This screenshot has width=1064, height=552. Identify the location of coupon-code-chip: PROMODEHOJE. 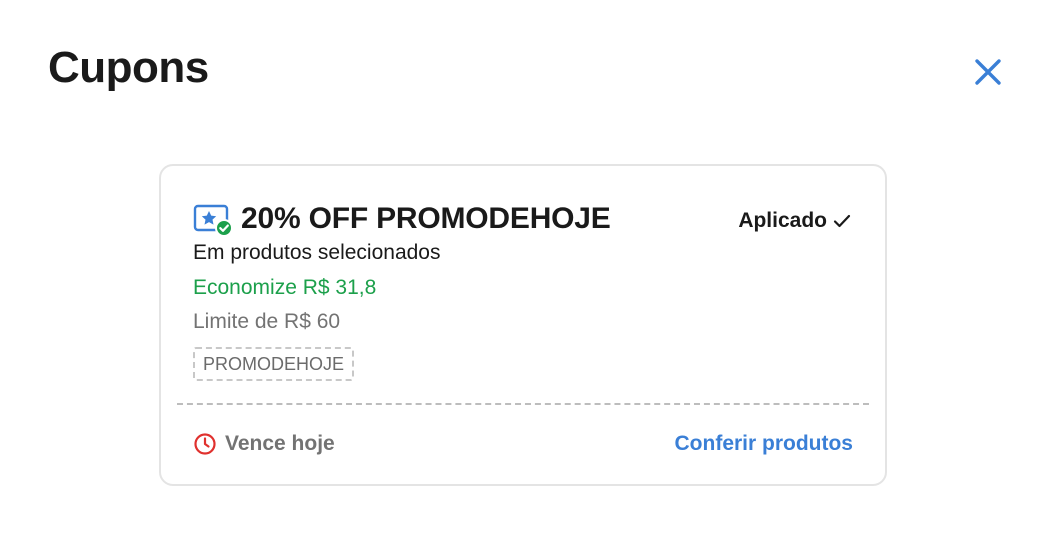
(274, 364).